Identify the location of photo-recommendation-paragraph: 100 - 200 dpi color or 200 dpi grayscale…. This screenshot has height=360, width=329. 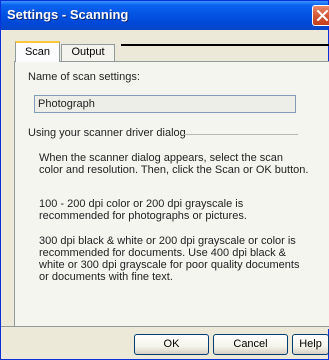
(143, 210).